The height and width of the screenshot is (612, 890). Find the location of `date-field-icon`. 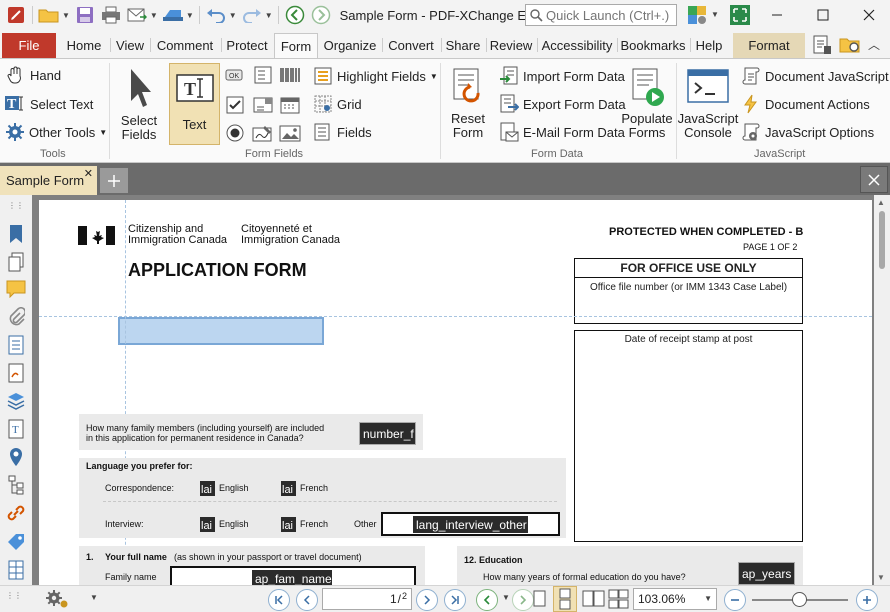

date-field-icon is located at coordinates (290, 106).